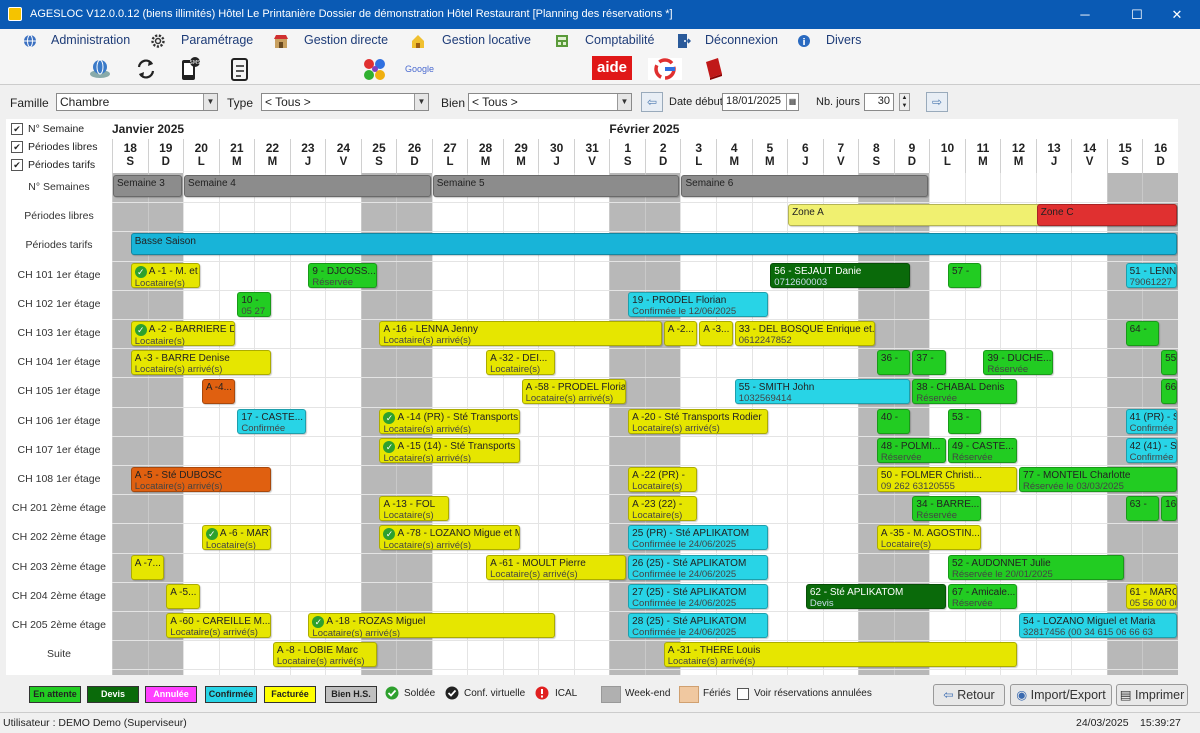  Describe the element at coordinates (272, 421) in the screenshot. I see `reservation-bar: 17 - CASTE... Confirmée` at that location.